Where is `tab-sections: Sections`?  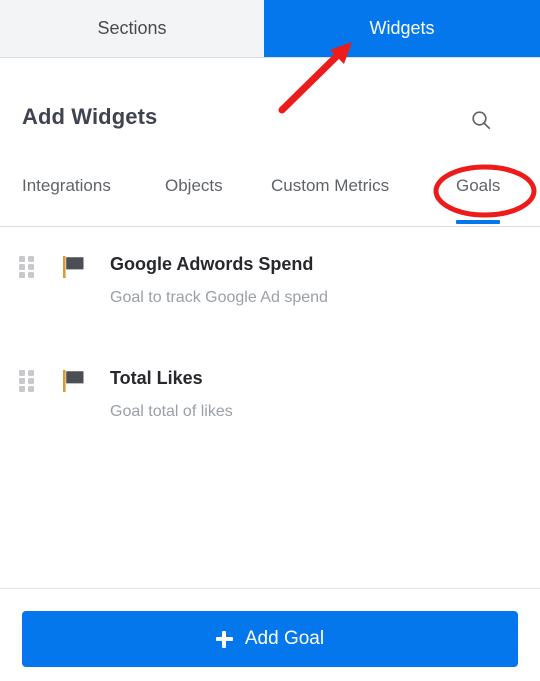 tab-sections: Sections is located at coordinates (132, 28).